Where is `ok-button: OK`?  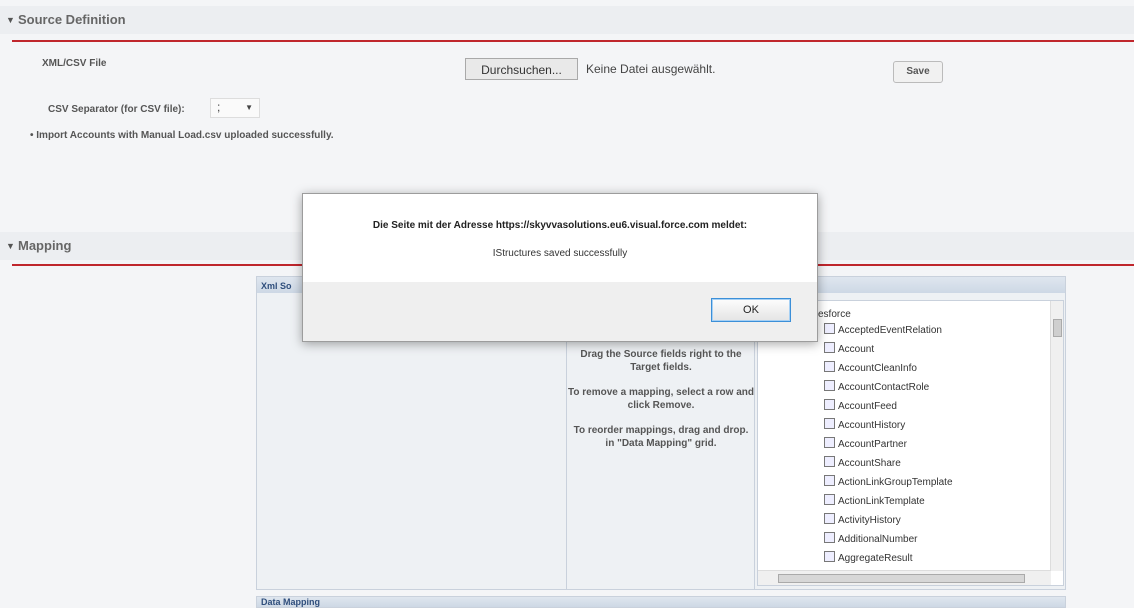
ok-button: OK is located at coordinates (751, 310).